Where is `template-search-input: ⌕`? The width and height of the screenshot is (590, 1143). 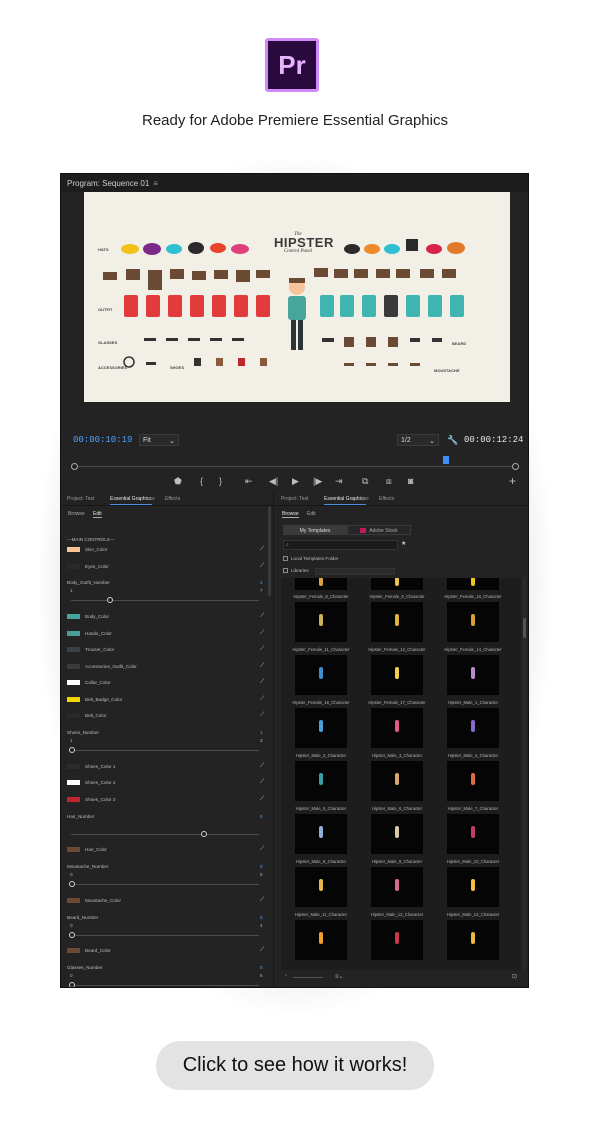 template-search-input: ⌕ is located at coordinates (340, 545).